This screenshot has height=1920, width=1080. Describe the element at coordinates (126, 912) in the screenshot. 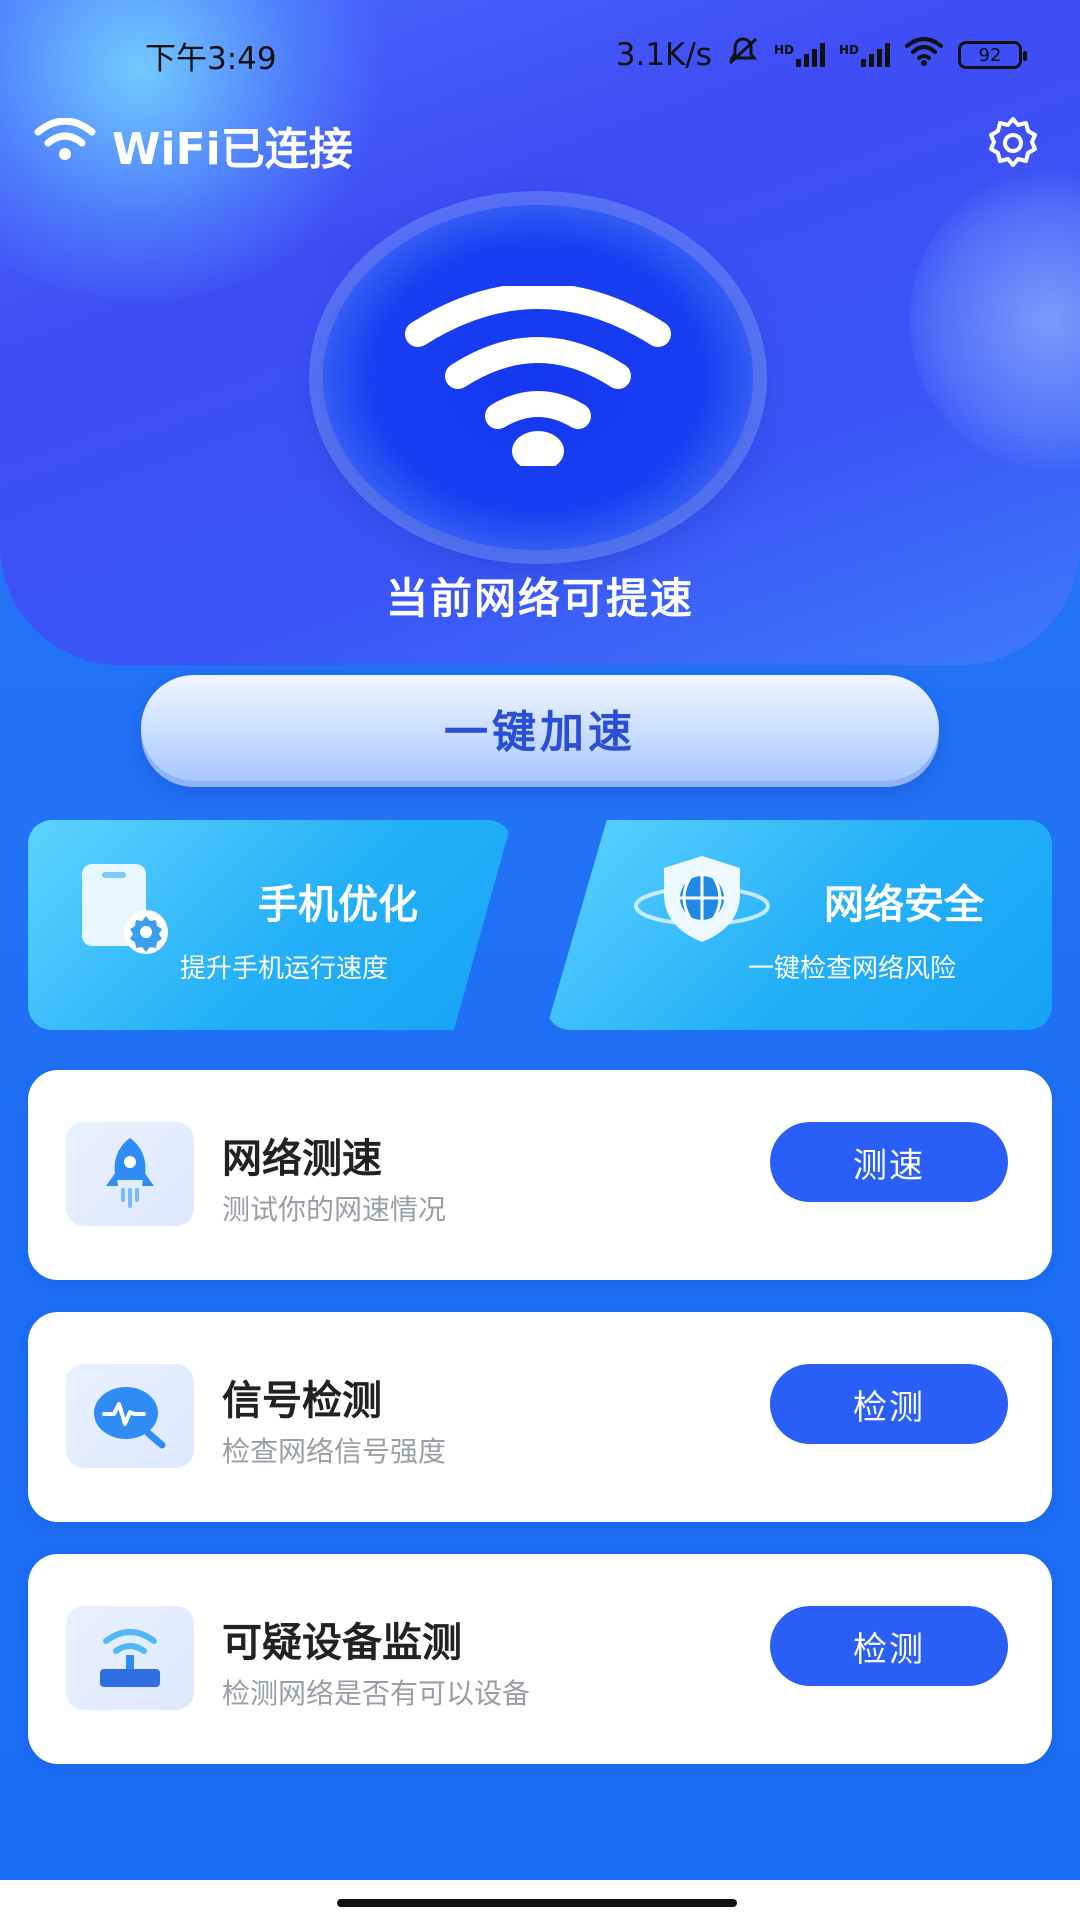

I see `phone-gear-icon` at that location.